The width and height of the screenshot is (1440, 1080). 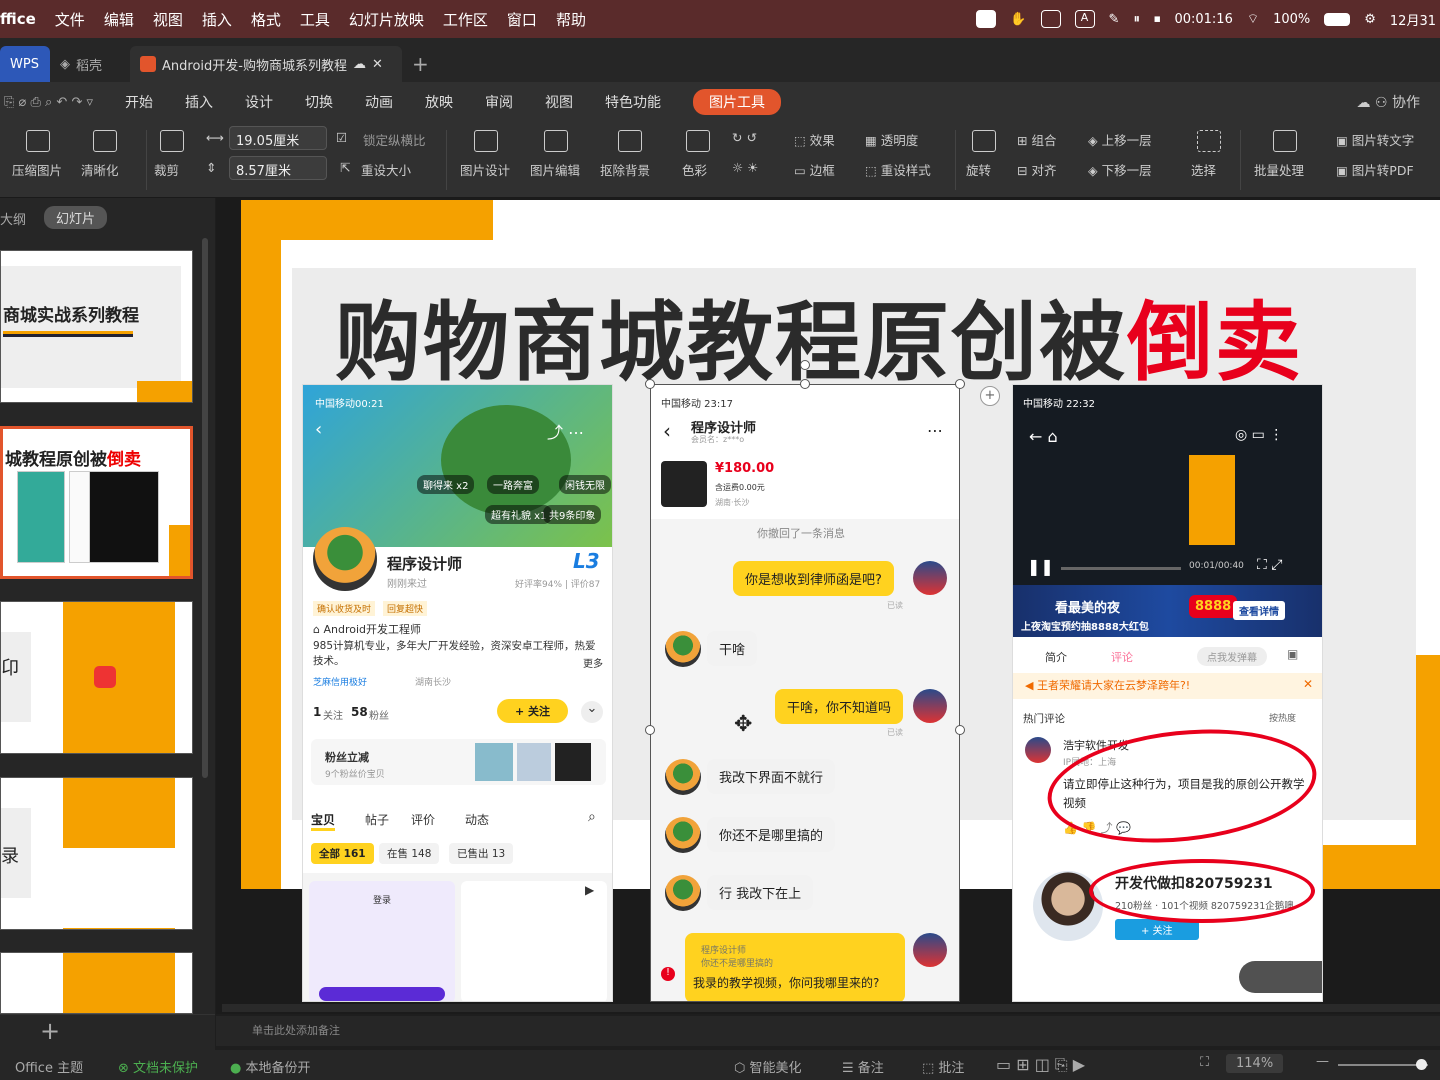 What do you see at coordinates (805, 365) in the screenshot?
I see `rotate-handle` at bounding box center [805, 365].